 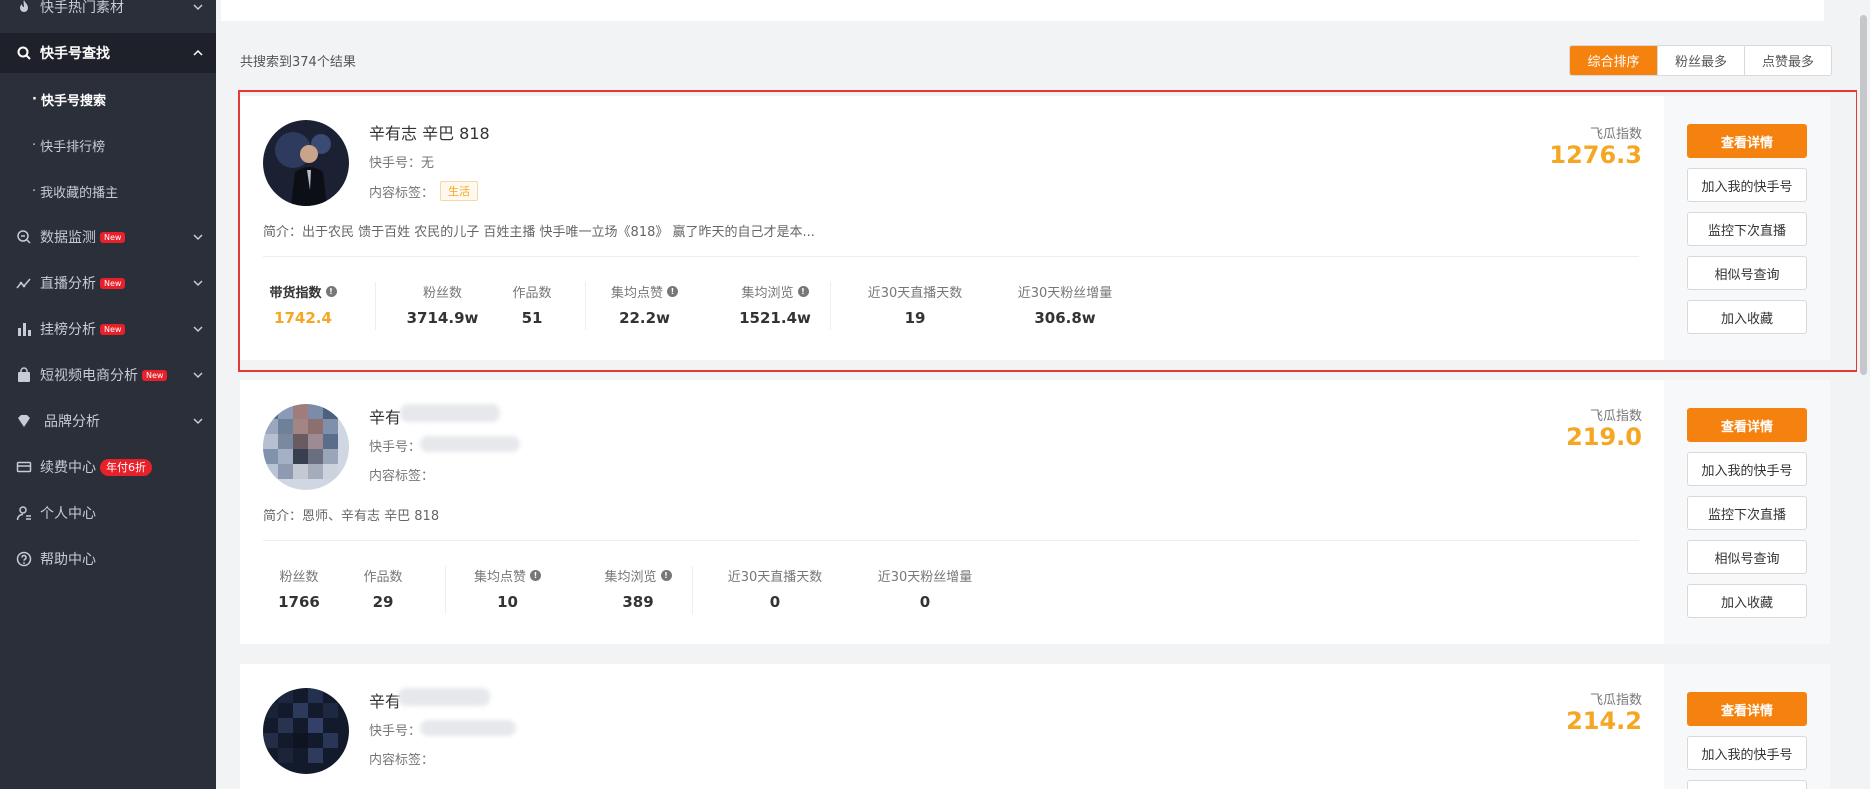 I want to click on sidebar-item-label: 快手热门素材, so click(x=82, y=8).